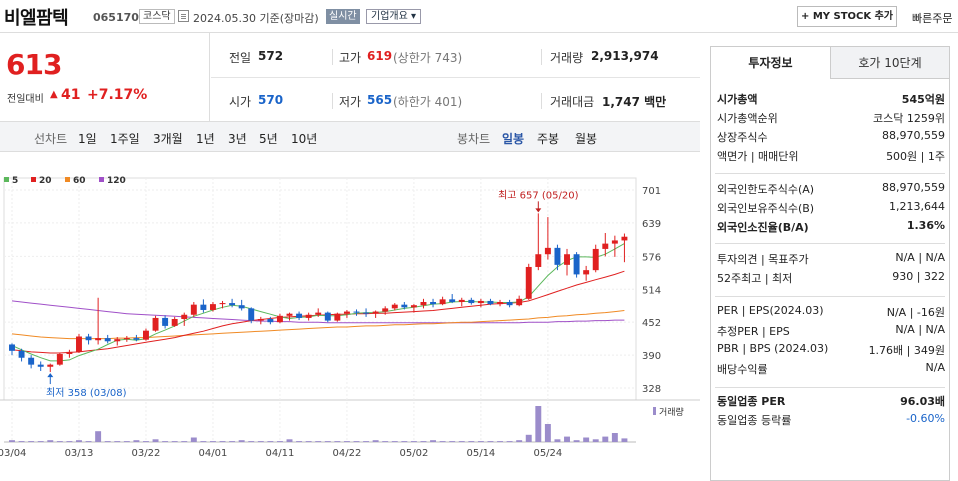 The image size is (958, 481). What do you see at coordinates (347, 453) in the screenshot?
I see `x-tick-label: 04/22` at bounding box center [347, 453].